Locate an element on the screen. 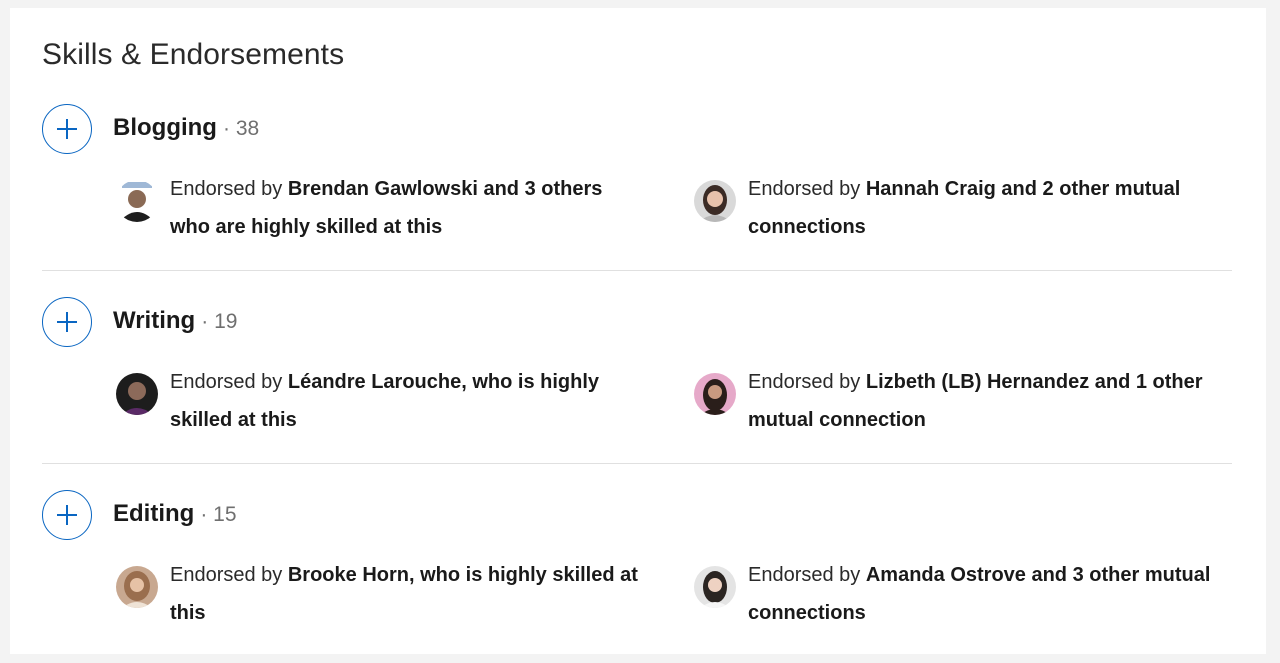 This screenshot has height=663, width=1280. skill-count: 15 is located at coordinates (225, 514).